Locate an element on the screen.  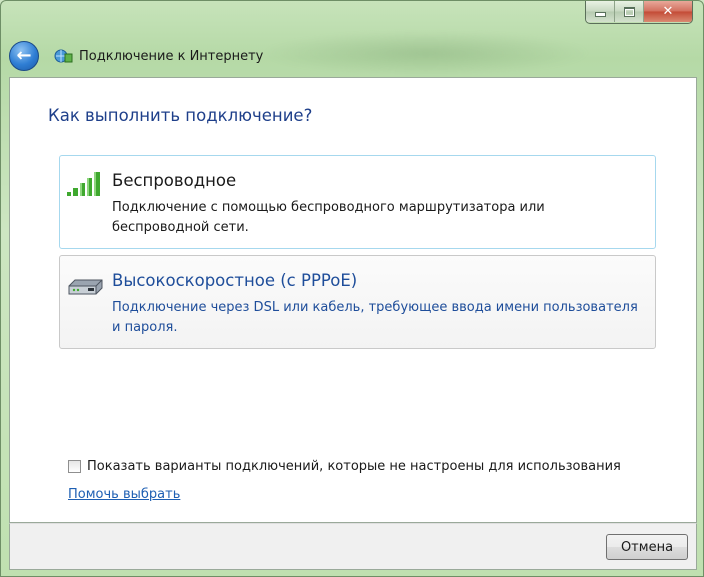
maximize-button is located at coordinates (629, 11).